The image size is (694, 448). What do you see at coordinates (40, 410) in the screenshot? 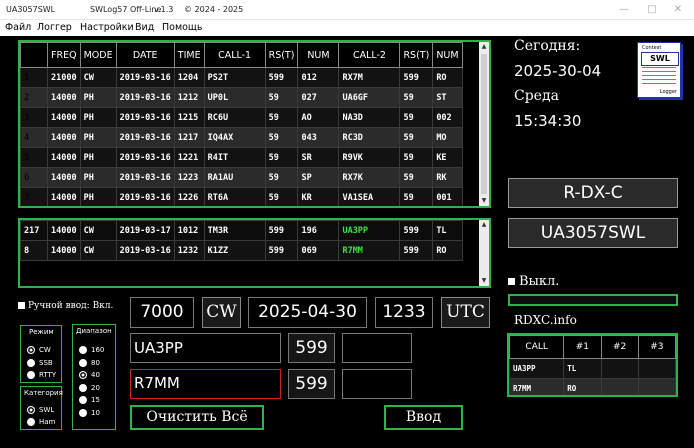
I see `category-radio-swl: SWL` at bounding box center [40, 410].